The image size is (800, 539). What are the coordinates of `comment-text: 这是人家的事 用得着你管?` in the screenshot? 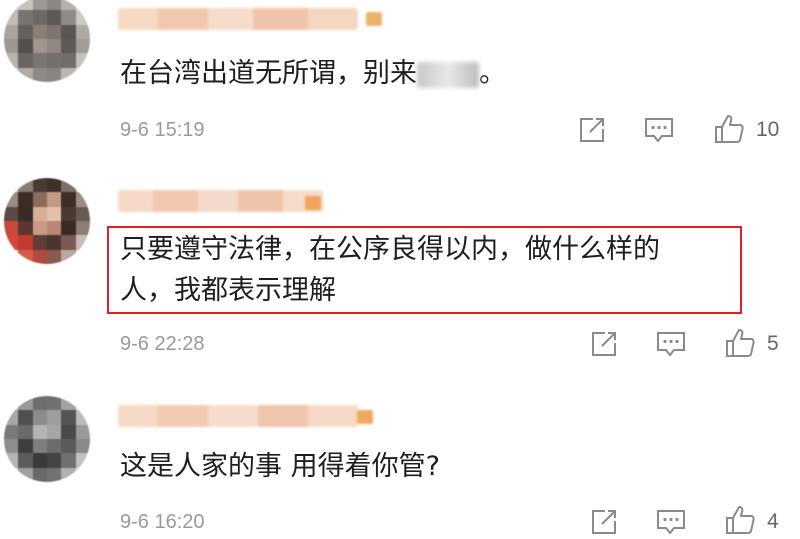 It's located at (280, 466).